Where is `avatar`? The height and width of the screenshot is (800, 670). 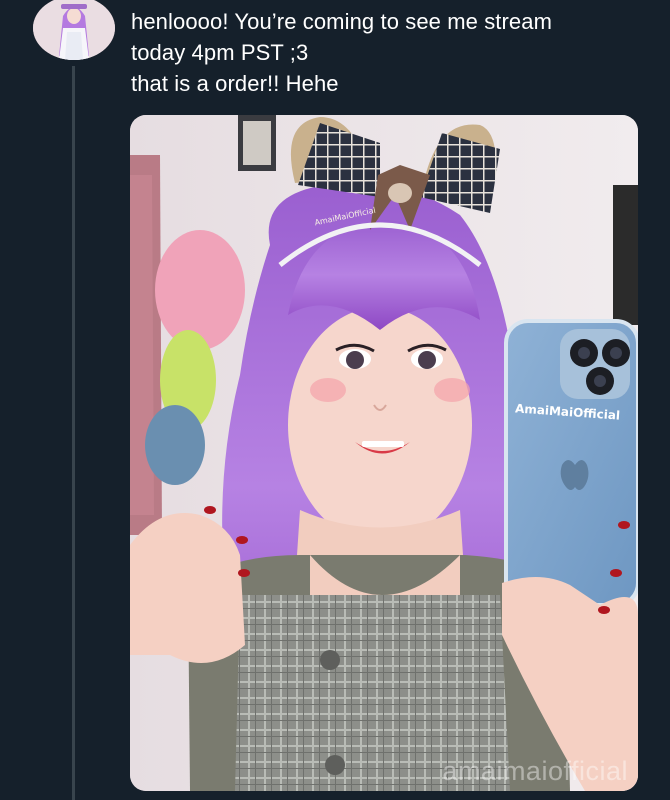
avatar is located at coordinates (74, 30).